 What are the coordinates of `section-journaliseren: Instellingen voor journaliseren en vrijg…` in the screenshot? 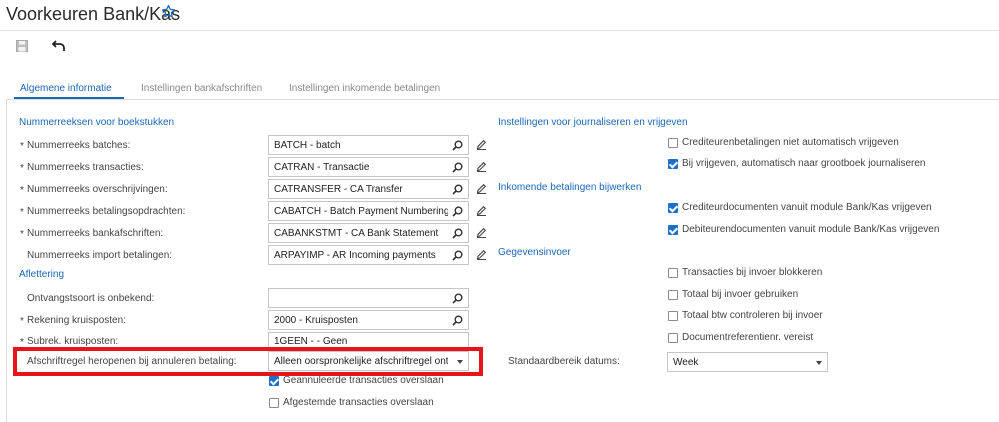 It's located at (593, 122).